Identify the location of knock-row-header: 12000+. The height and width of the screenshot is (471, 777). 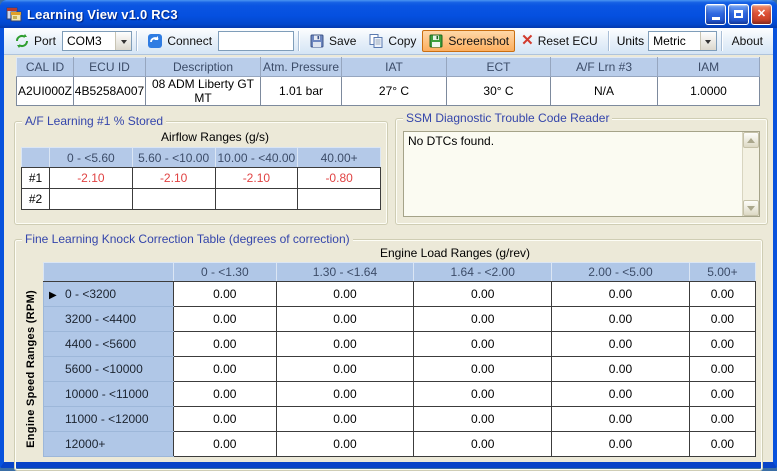
(108, 444).